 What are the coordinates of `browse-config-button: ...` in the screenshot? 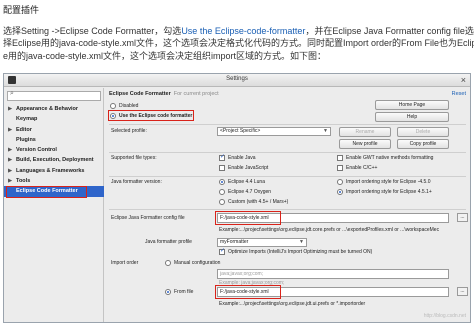 It's located at (462, 217).